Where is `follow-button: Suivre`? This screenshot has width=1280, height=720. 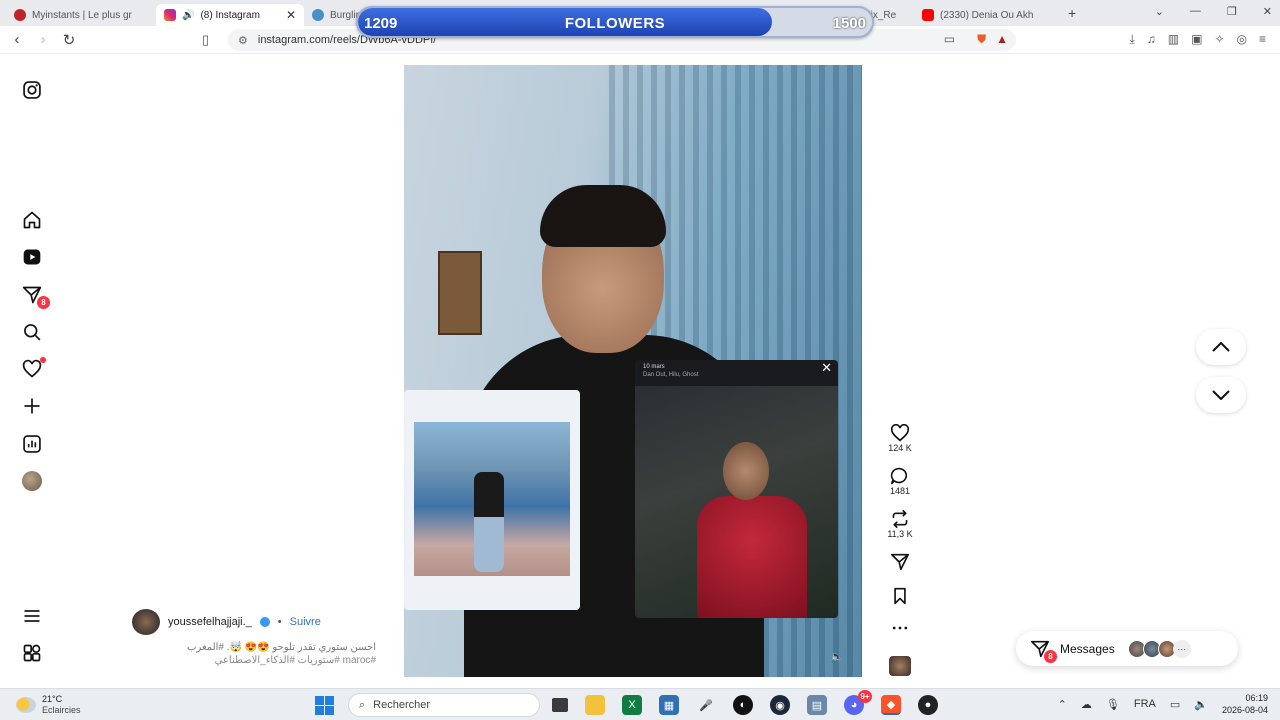
follow-button: Suivre is located at coordinates (305, 622).